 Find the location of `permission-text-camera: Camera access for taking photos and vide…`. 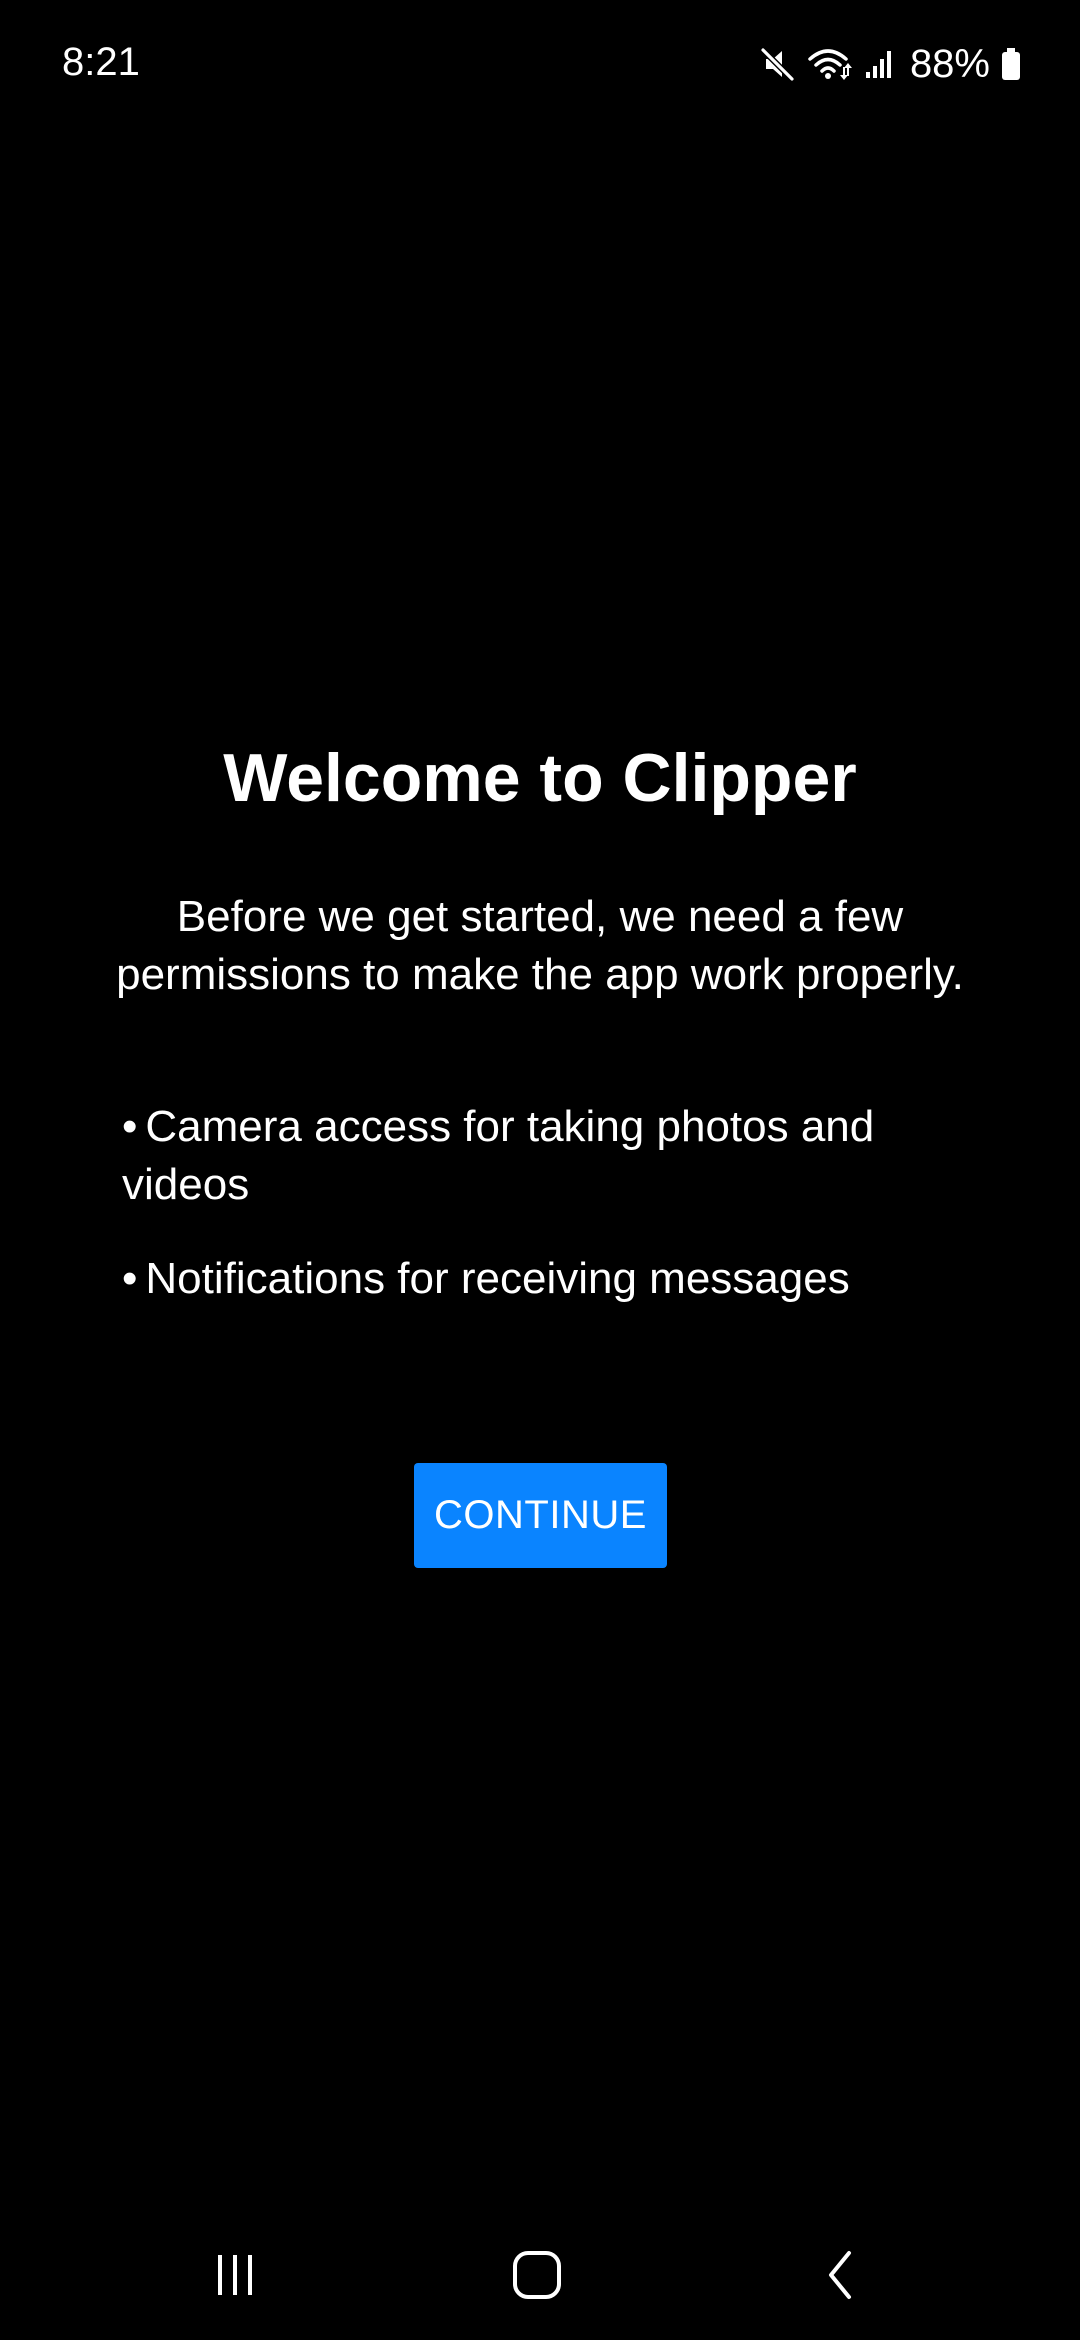

permission-text-camera: Camera access for taking photos and vide… is located at coordinates (498, 1155).